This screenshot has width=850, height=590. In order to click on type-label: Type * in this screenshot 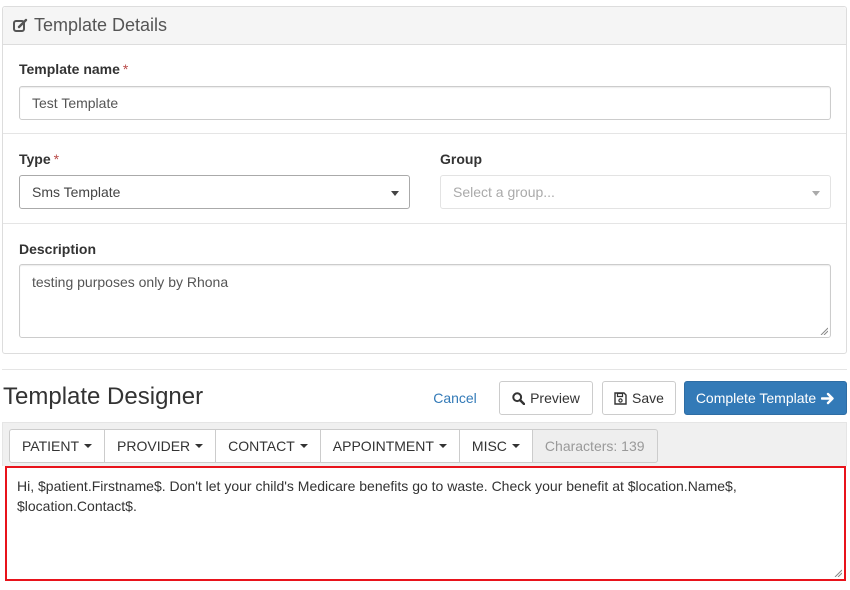, I will do `click(39, 159)`.